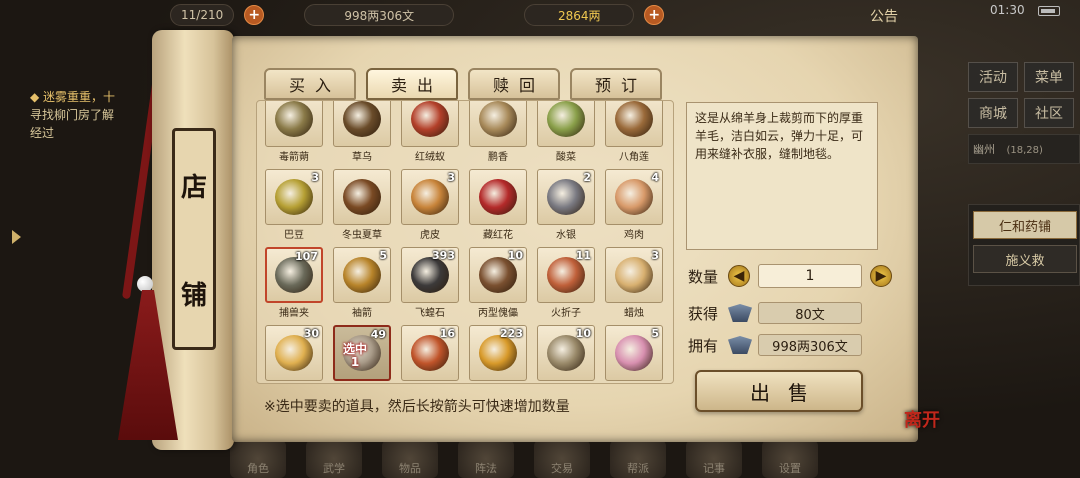 The image size is (1080, 478). I want to click on bottom-menu-item: 交易, so click(562, 459).